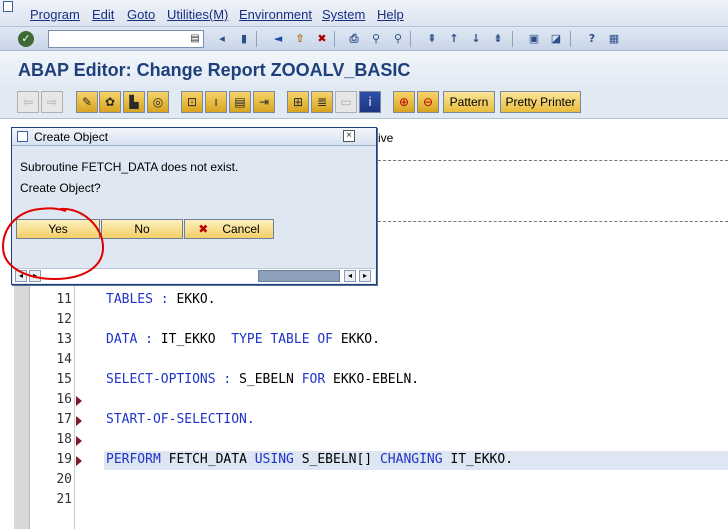  I want to click on pretty-printer-button: Pretty Printer, so click(540, 102).